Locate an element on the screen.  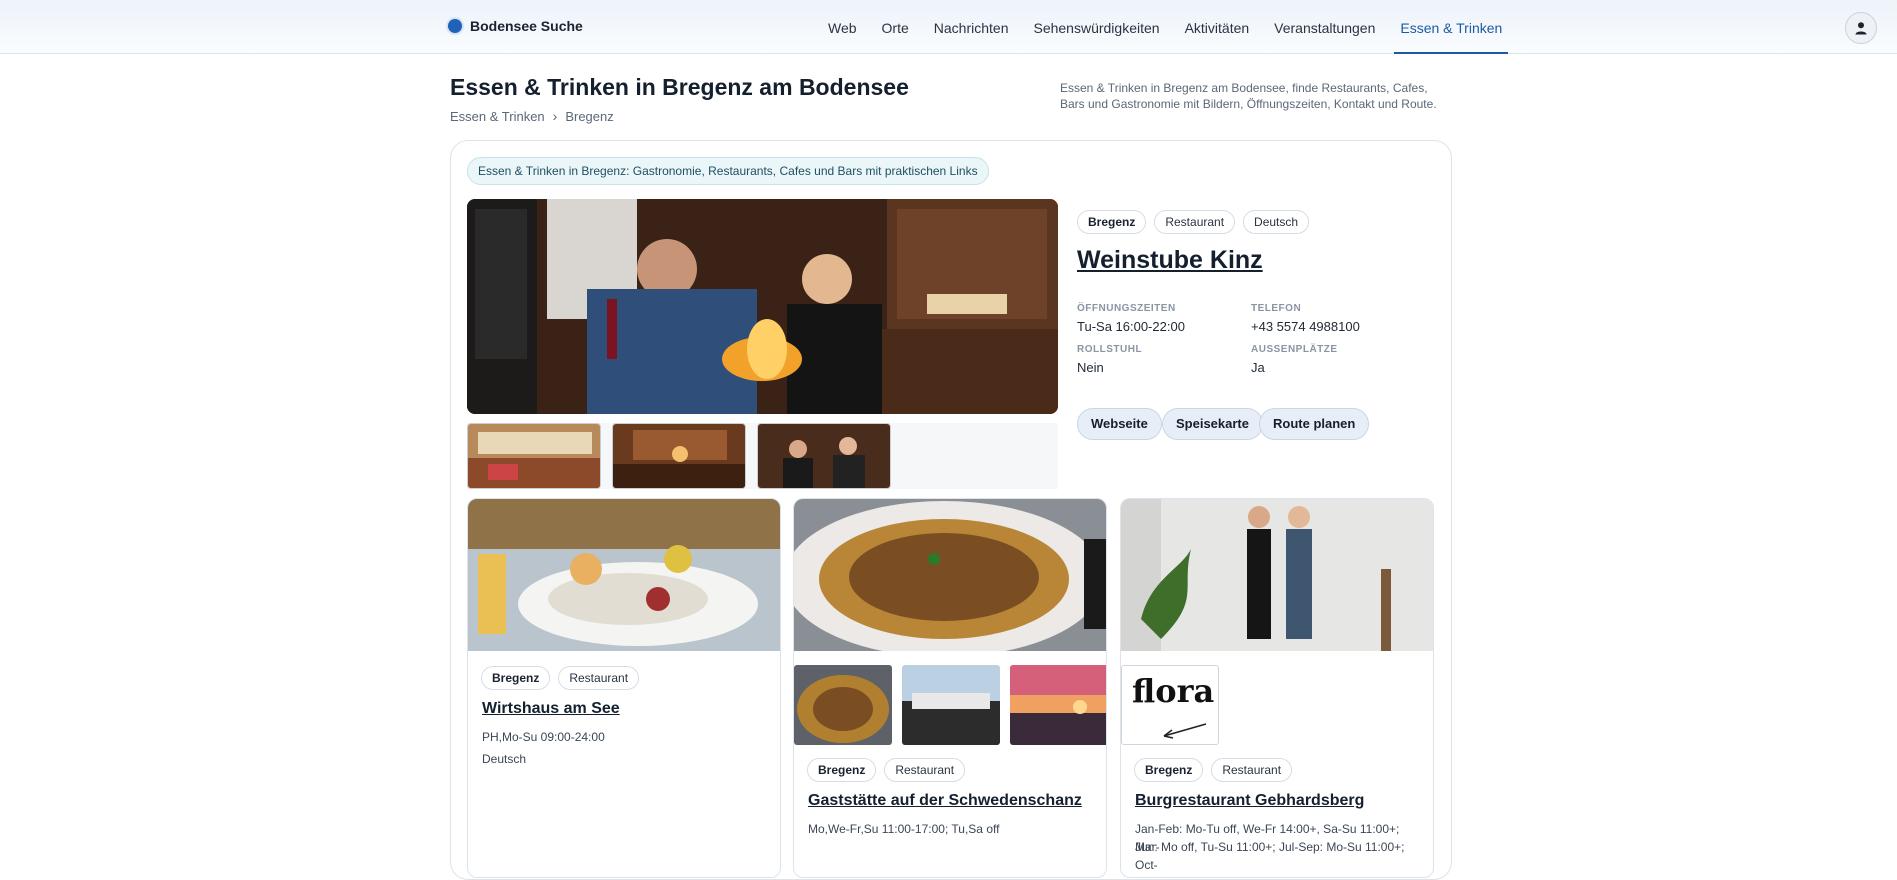
card-title-link: Wirtshaus am See is located at coordinates (551, 709).